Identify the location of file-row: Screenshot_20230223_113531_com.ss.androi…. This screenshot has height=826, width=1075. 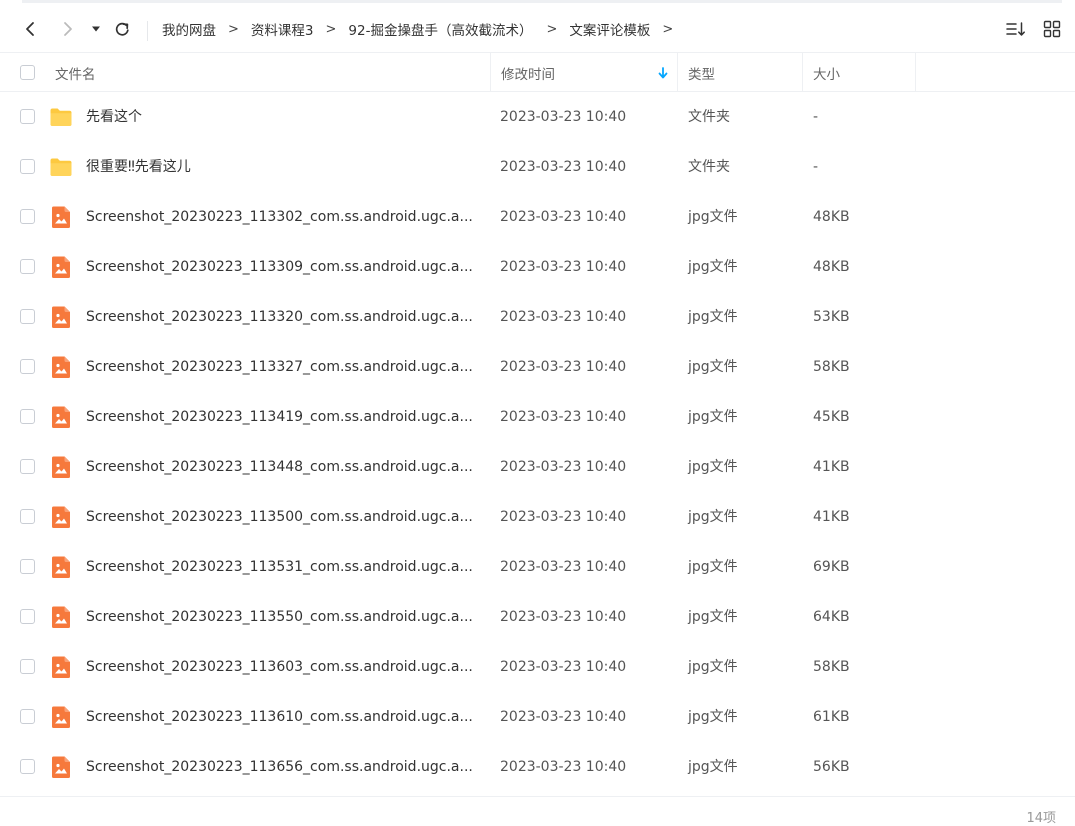
(537, 567).